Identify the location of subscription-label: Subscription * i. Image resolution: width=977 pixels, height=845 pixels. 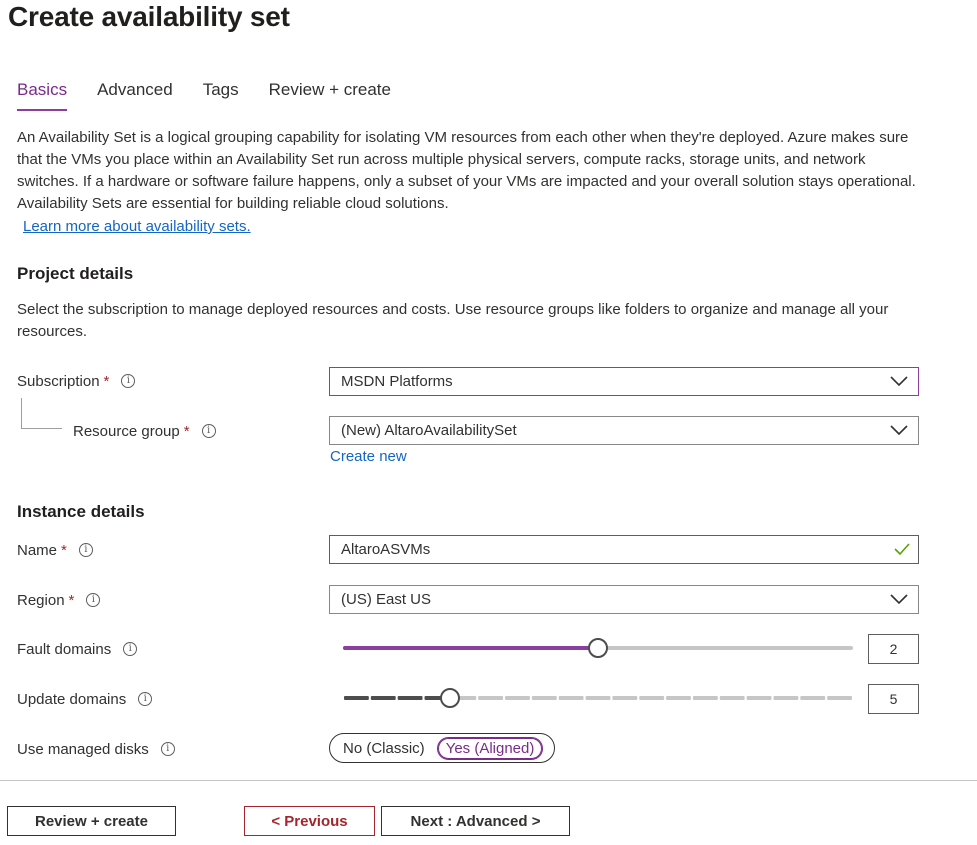
(76, 381).